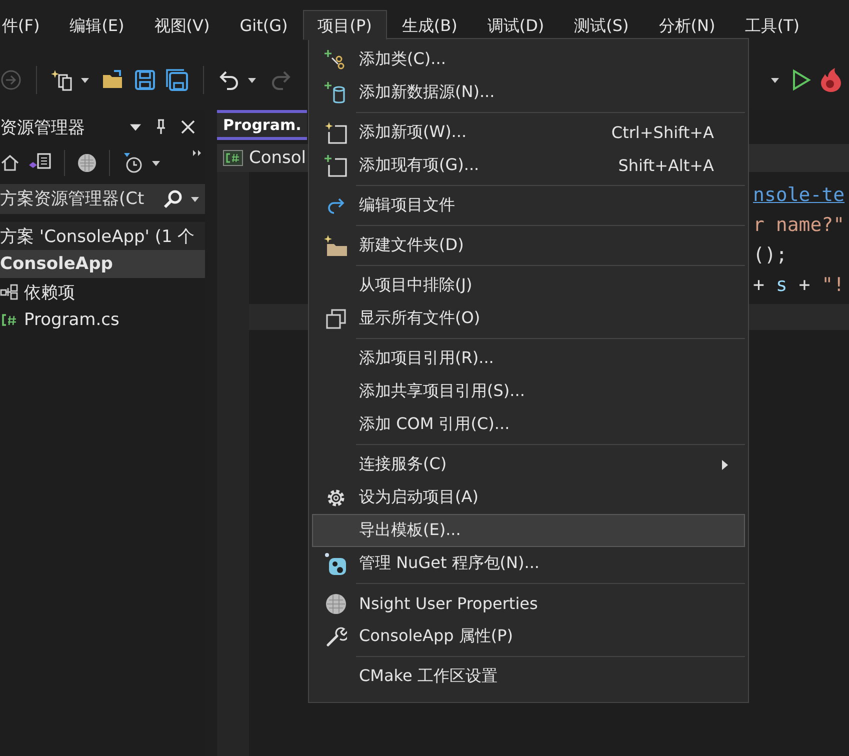 The image size is (849, 756). What do you see at coordinates (102, 236) in the screenshot?
I see `tree-item: 方案 'ConsoleApp' (1 个` at bounding box center [102, 236].